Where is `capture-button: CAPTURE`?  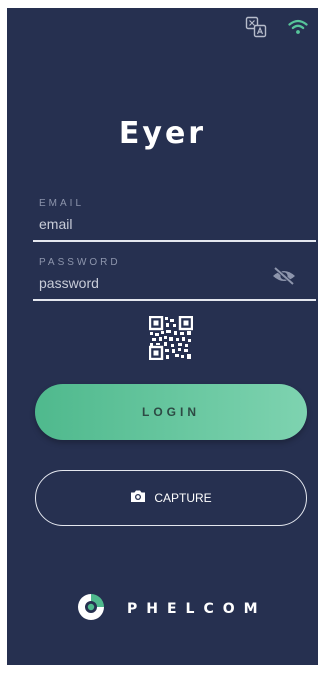 capture-button: CAPTURE is located at coordinates (171, 498).